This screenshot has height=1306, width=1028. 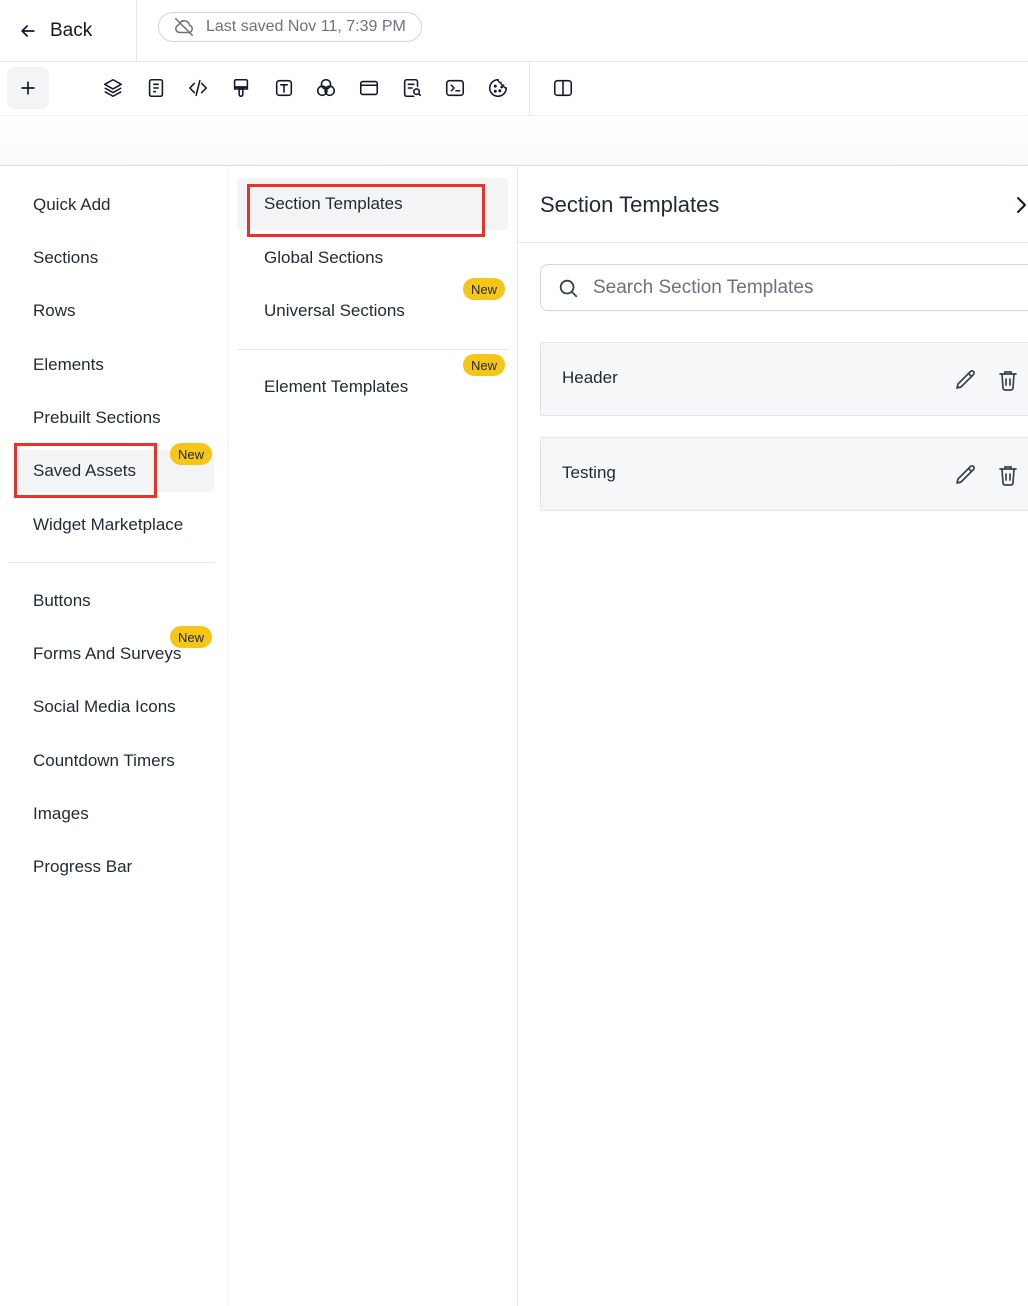 I want to click on split-view-button, so click(x=563, y=88).